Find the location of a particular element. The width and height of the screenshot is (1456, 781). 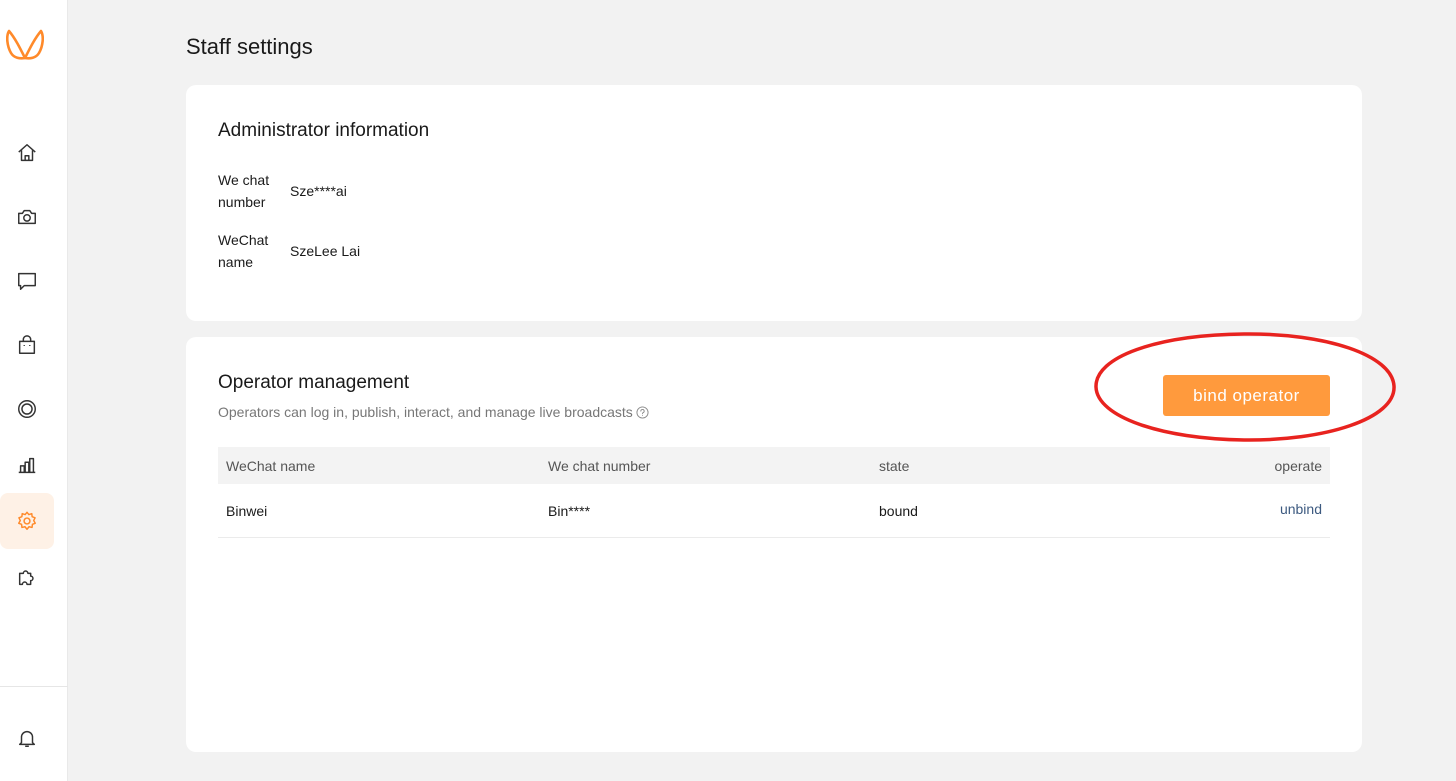

target-icon is located at coordinates (27, 409).